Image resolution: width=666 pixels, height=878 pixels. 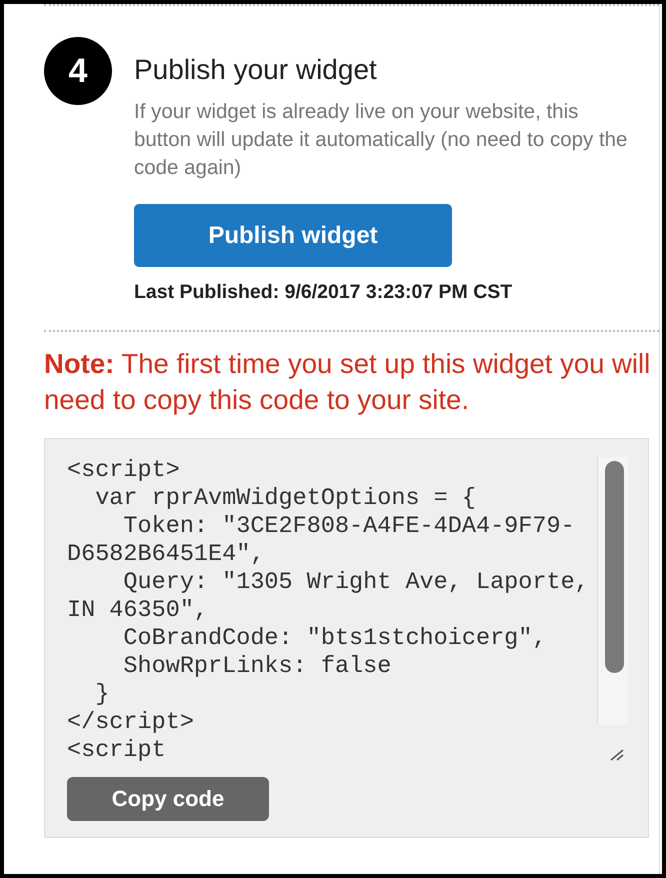 What do you see at coordinates (381, 140) in the screenshot?
I see `step-description: If your widget is already live on your website, this button will update it automatically (no need to copy the code again)` at bounding box center [381, 140].